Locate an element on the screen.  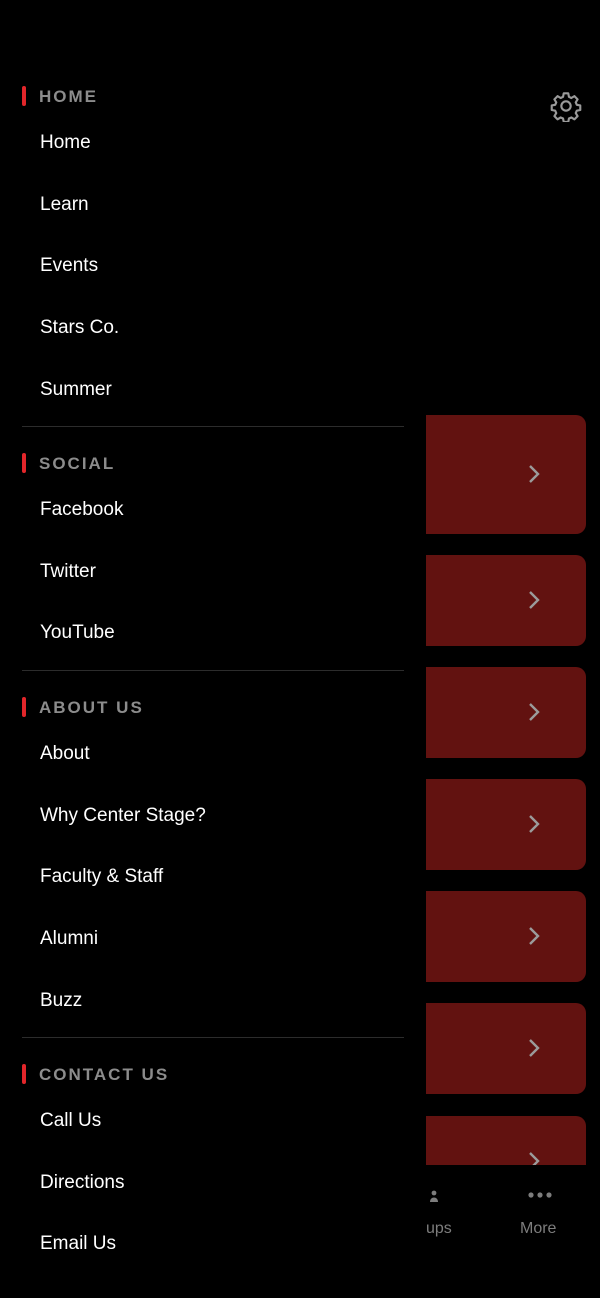
tab-groups: ups is located at coordinates (440, 1205).